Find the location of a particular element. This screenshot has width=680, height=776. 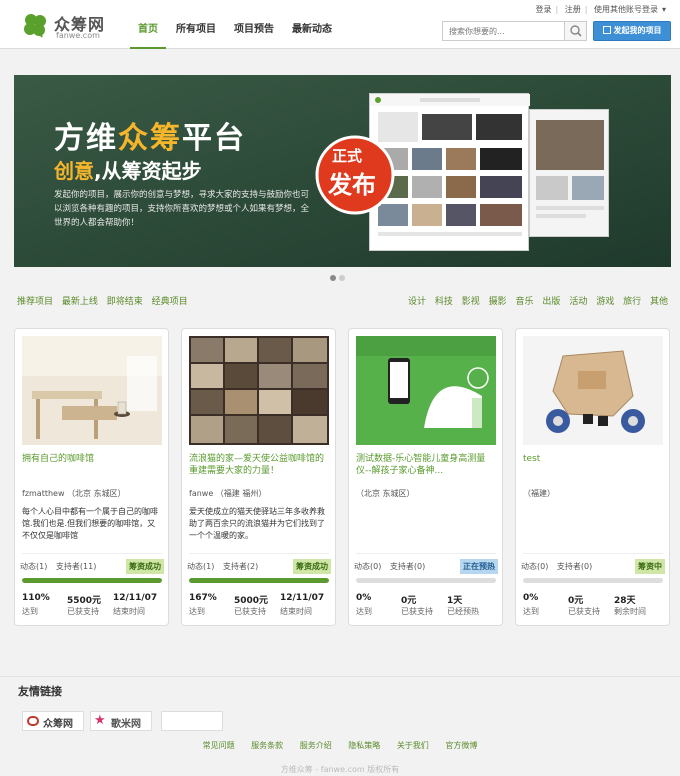

footer-link-service: 服务介绍 is located at coordinates (316, 745).